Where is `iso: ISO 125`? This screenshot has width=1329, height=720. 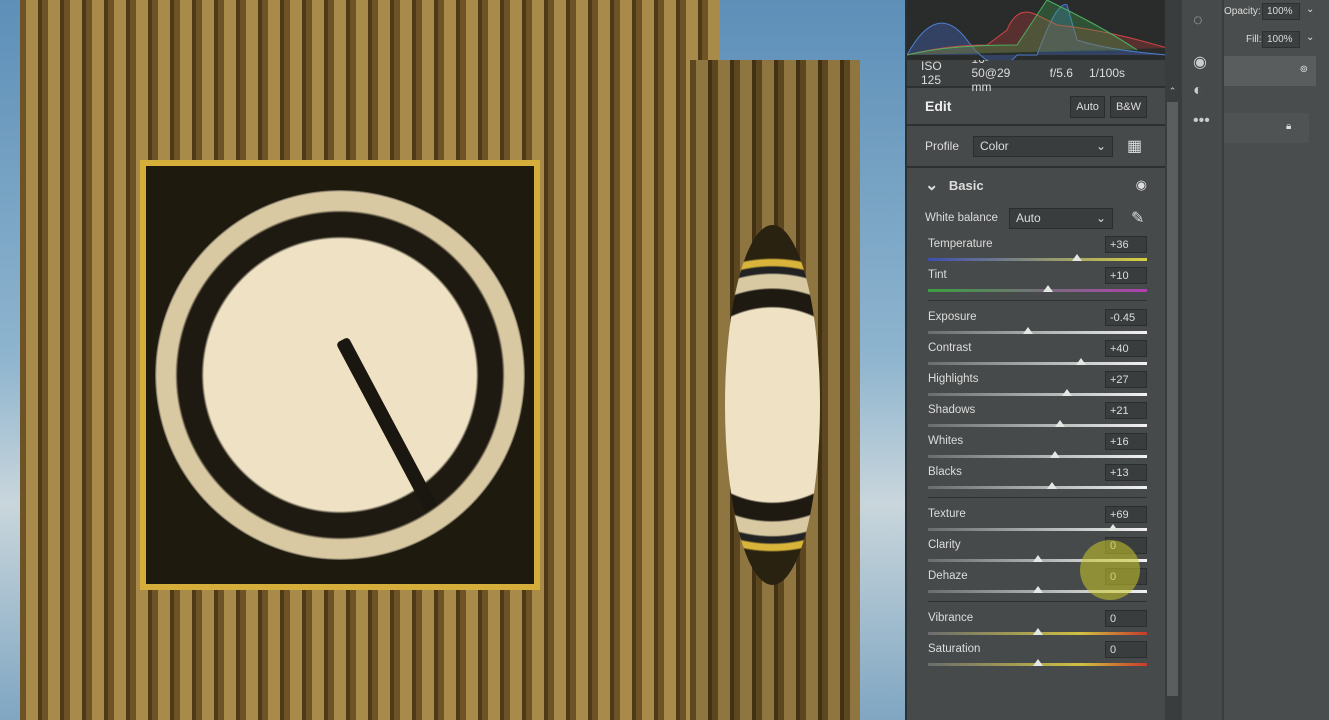 iso: ISO 125 is located at coordinates (931, 73).